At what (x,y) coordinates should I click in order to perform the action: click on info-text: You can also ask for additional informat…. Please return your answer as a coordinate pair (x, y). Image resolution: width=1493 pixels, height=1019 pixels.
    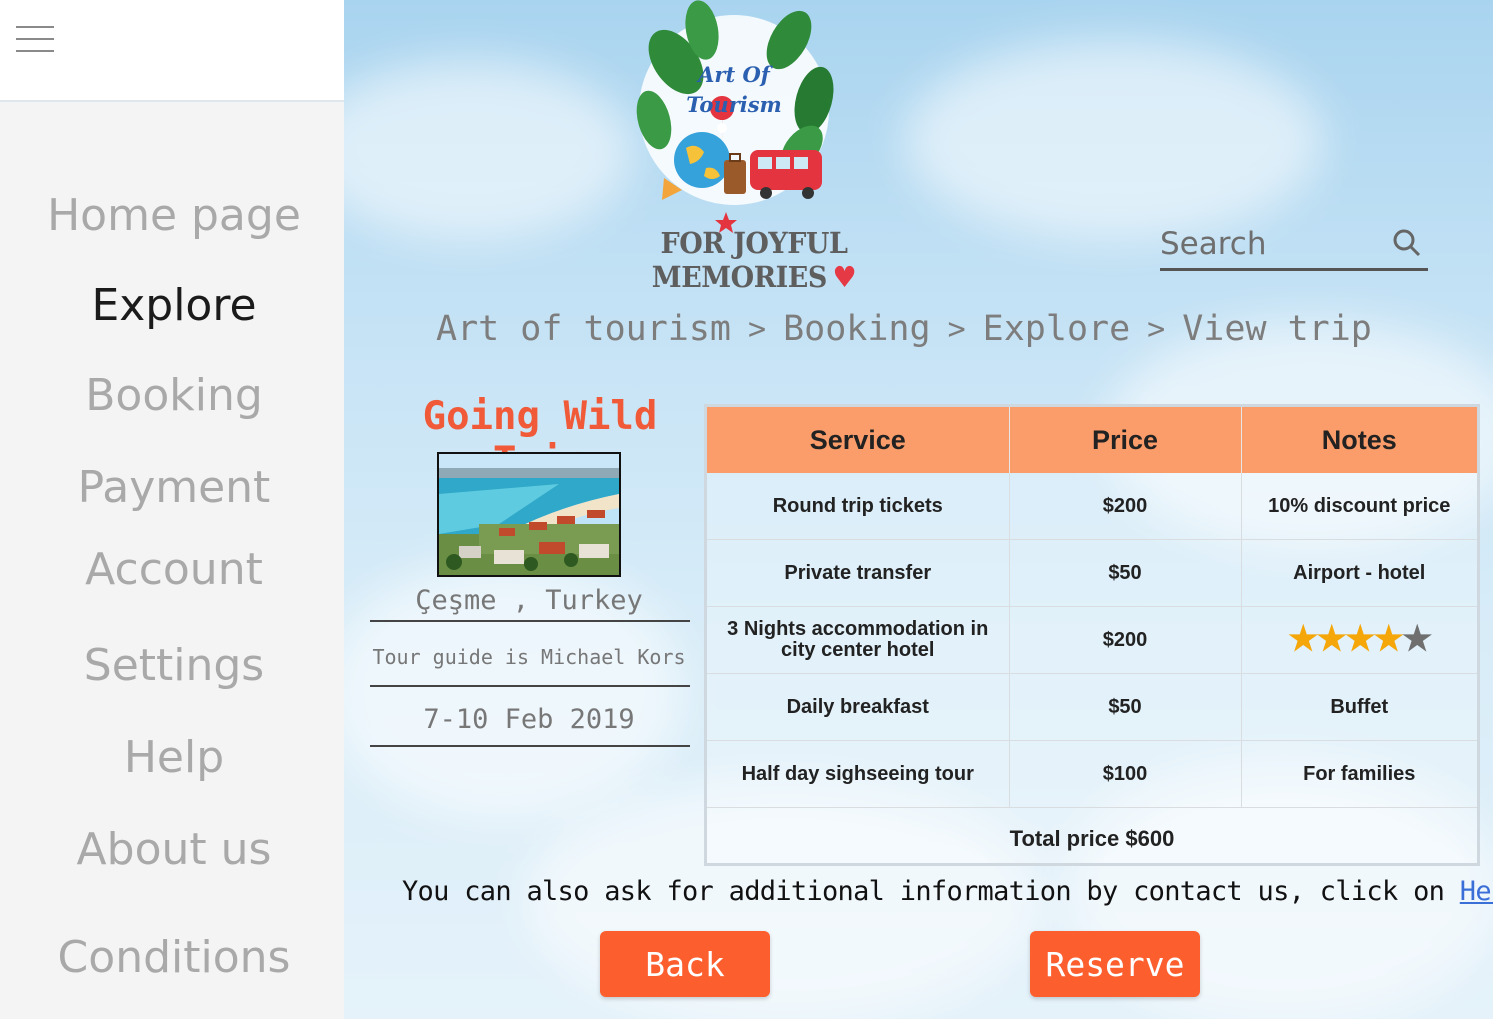
    Looking at the image, I should click on (947, 891).